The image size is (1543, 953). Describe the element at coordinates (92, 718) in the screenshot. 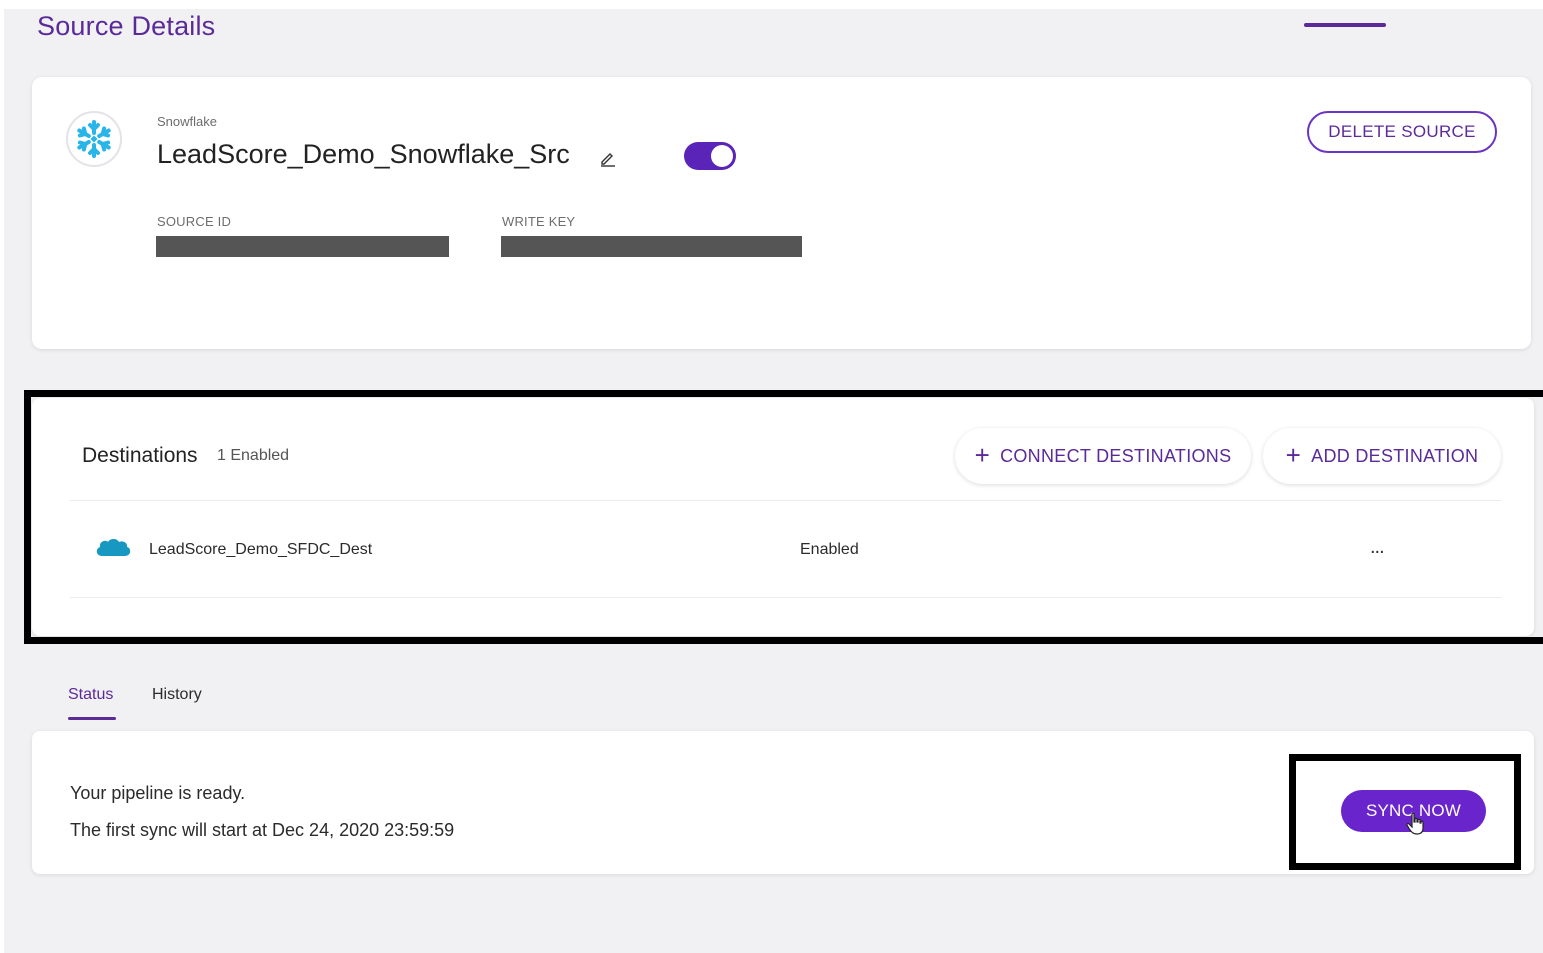

I see `active-tab-indicator` at that location.